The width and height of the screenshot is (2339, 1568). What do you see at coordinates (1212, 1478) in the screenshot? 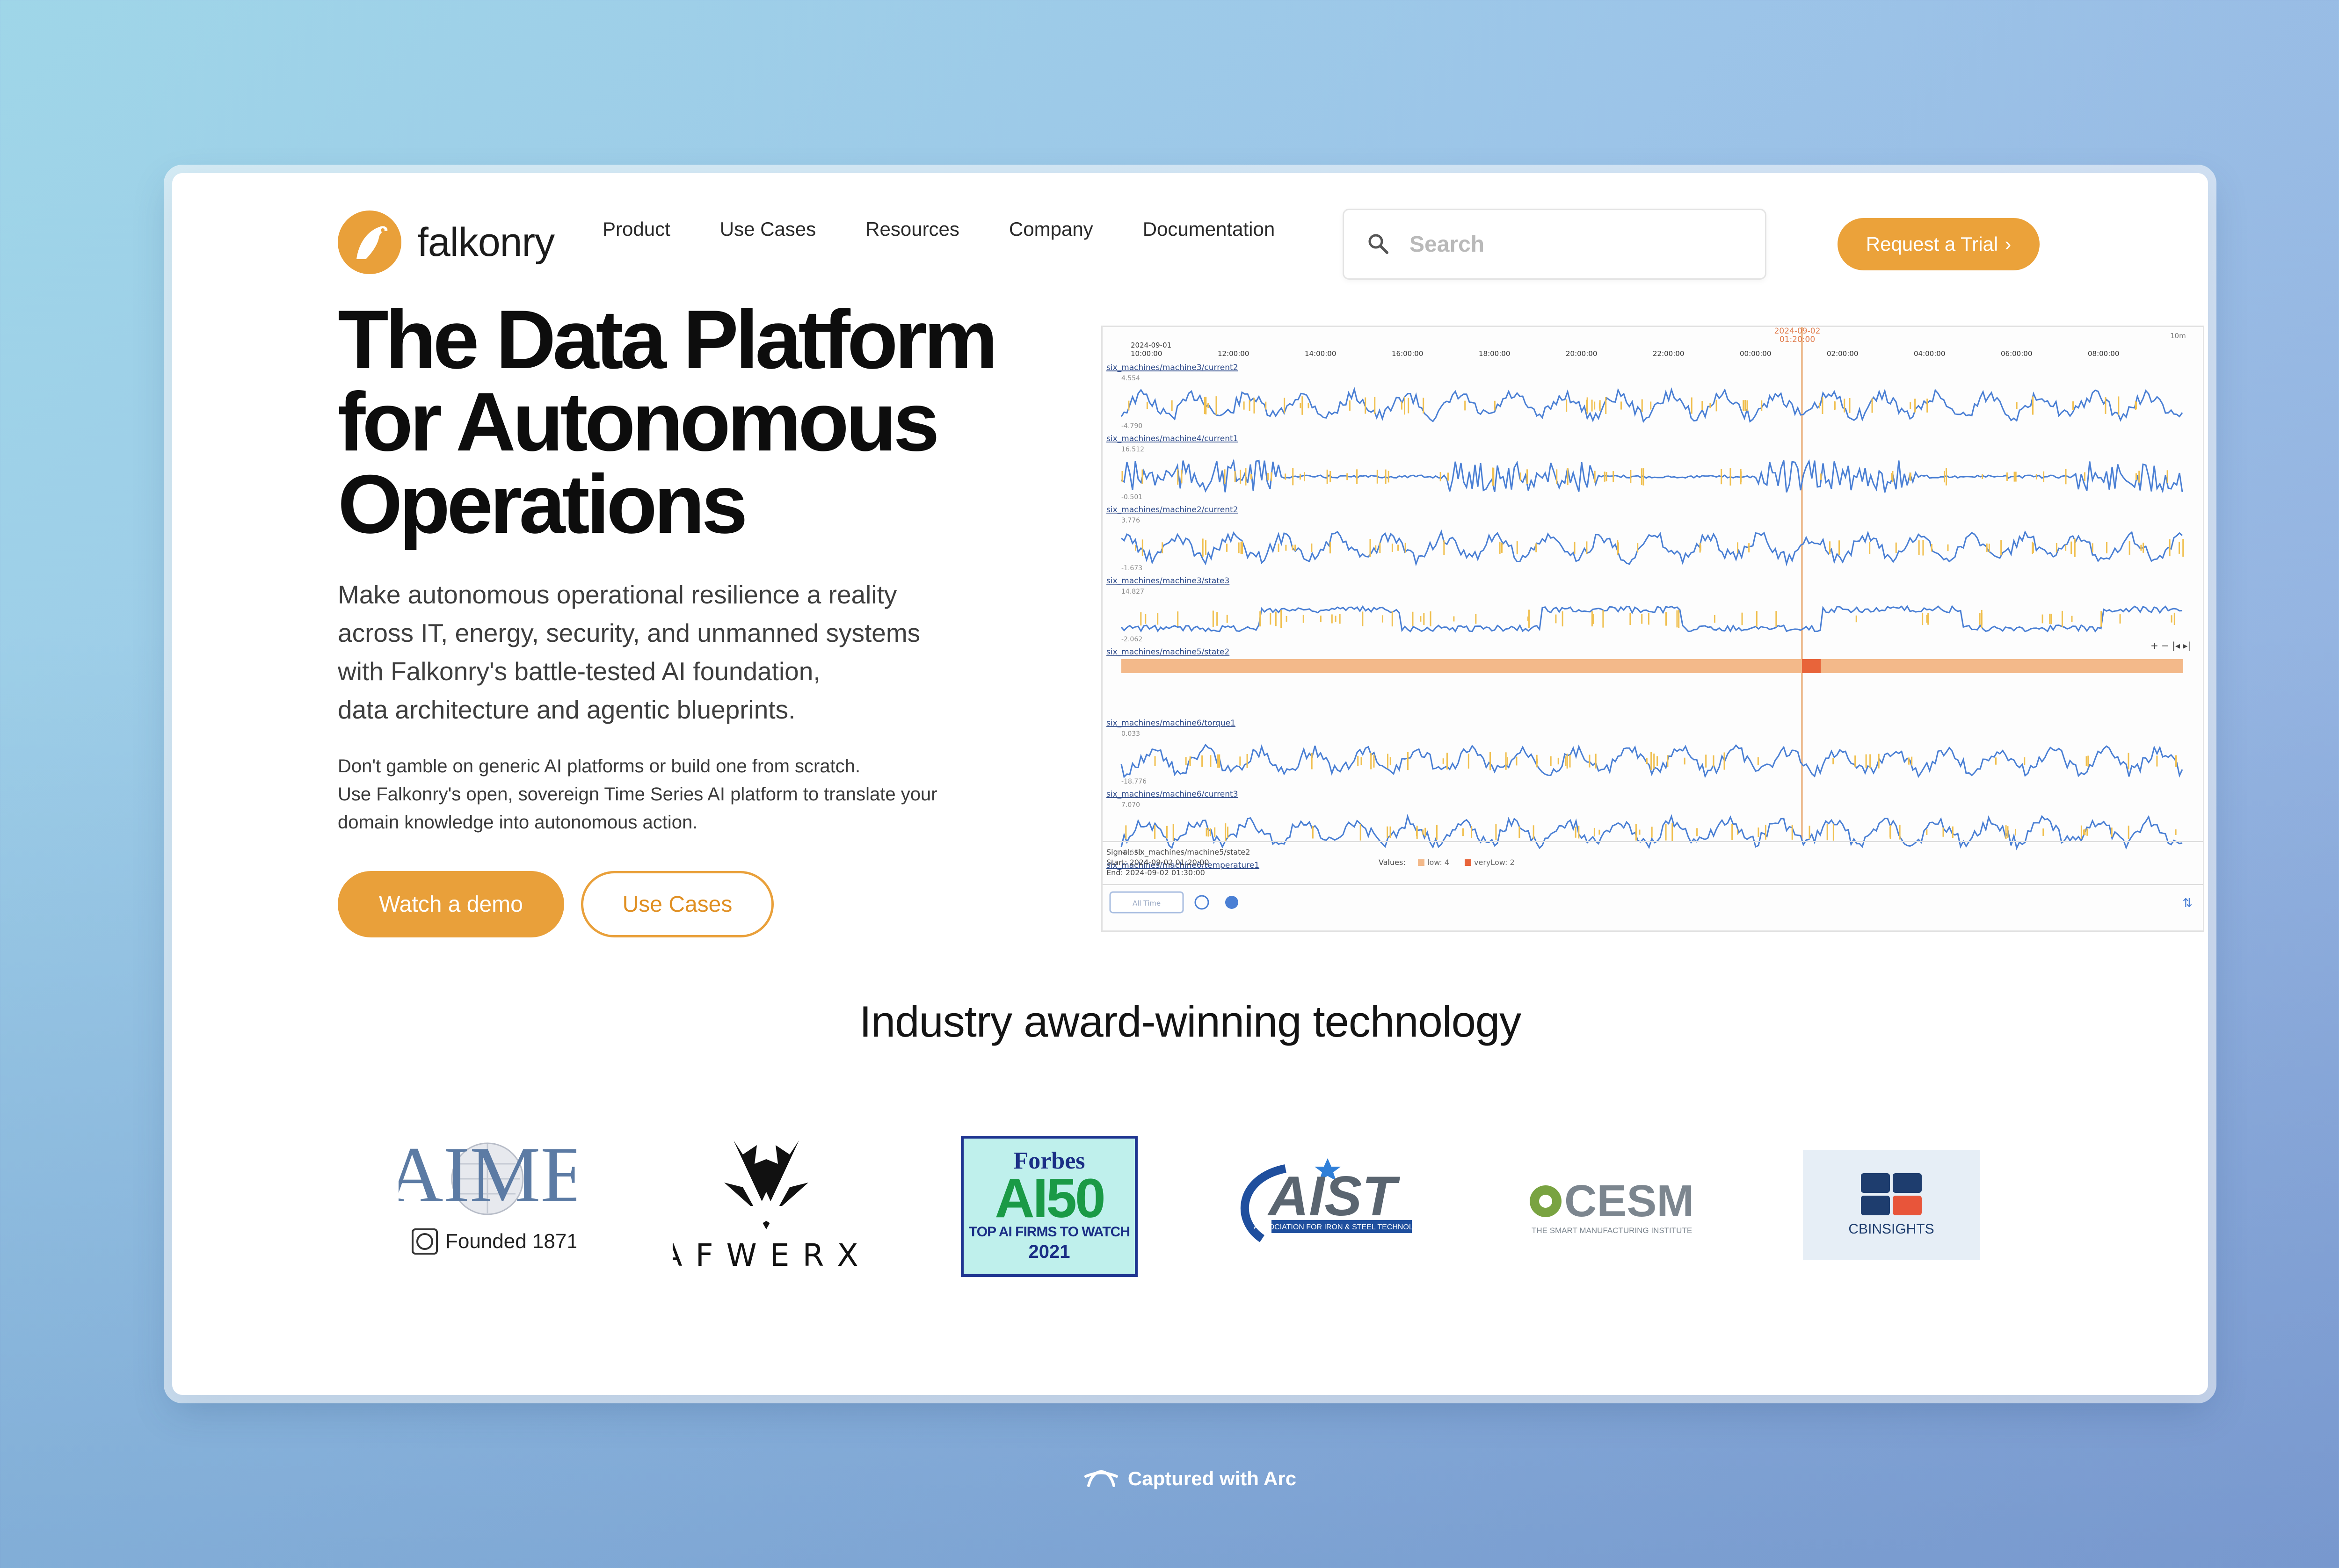
I see `footer-text: Captured with Arc` at bounding box center [1212, 1478].